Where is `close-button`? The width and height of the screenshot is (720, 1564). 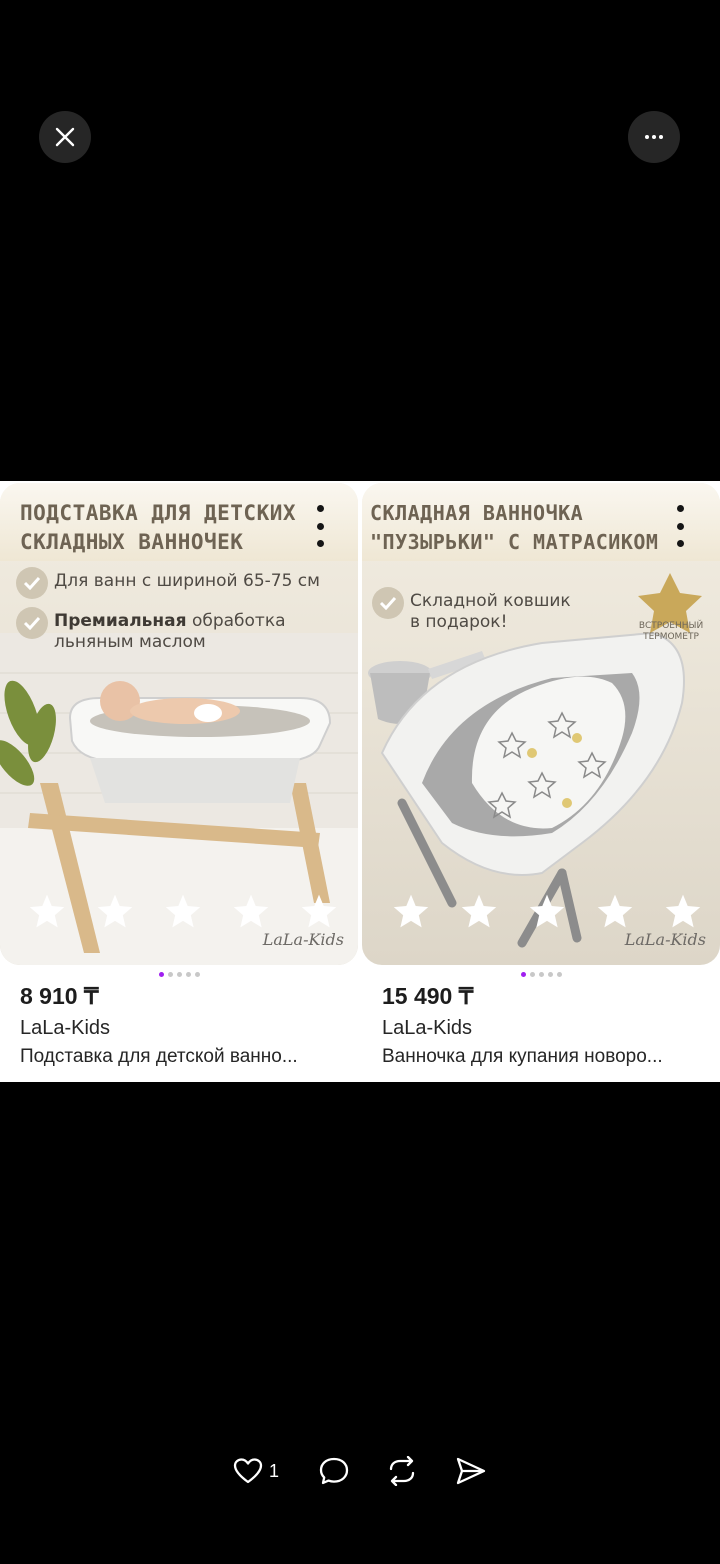 close-button is located at coordinates (65, 137).